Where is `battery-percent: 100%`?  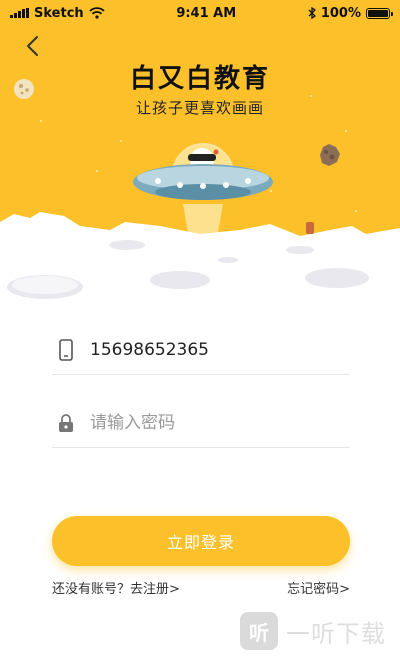
battery-percent: 100% is located at coordinates (340, 13).